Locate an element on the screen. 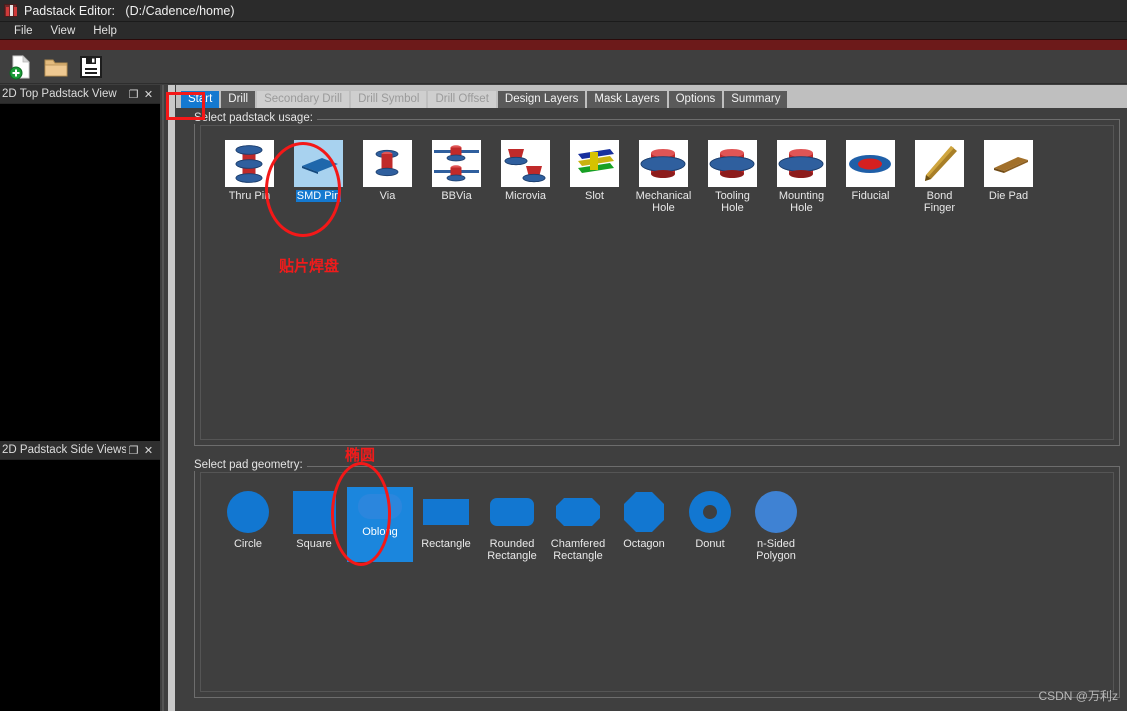 The image size is (1127, 711). watermark: CSDN @万利z is located at coordinates (1078, 696).